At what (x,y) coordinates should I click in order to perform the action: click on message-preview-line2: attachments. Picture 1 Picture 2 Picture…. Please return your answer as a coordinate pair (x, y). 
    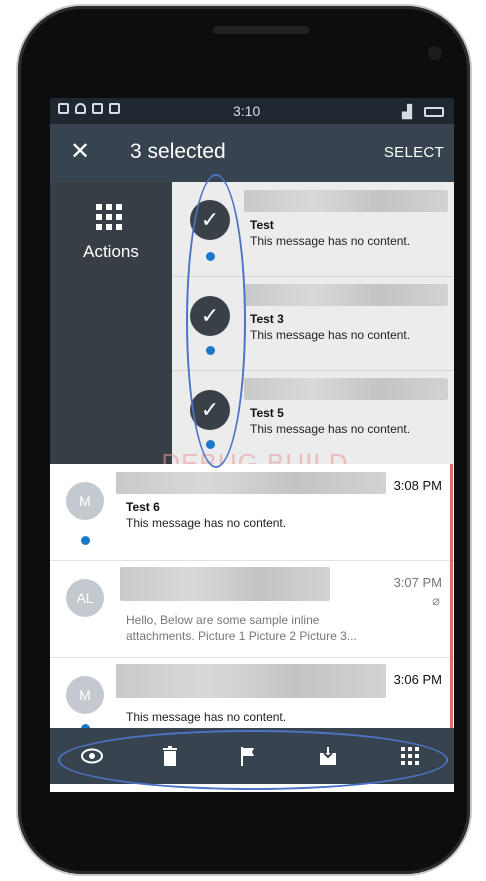
    Looking at the image, I should click on (241, 636).